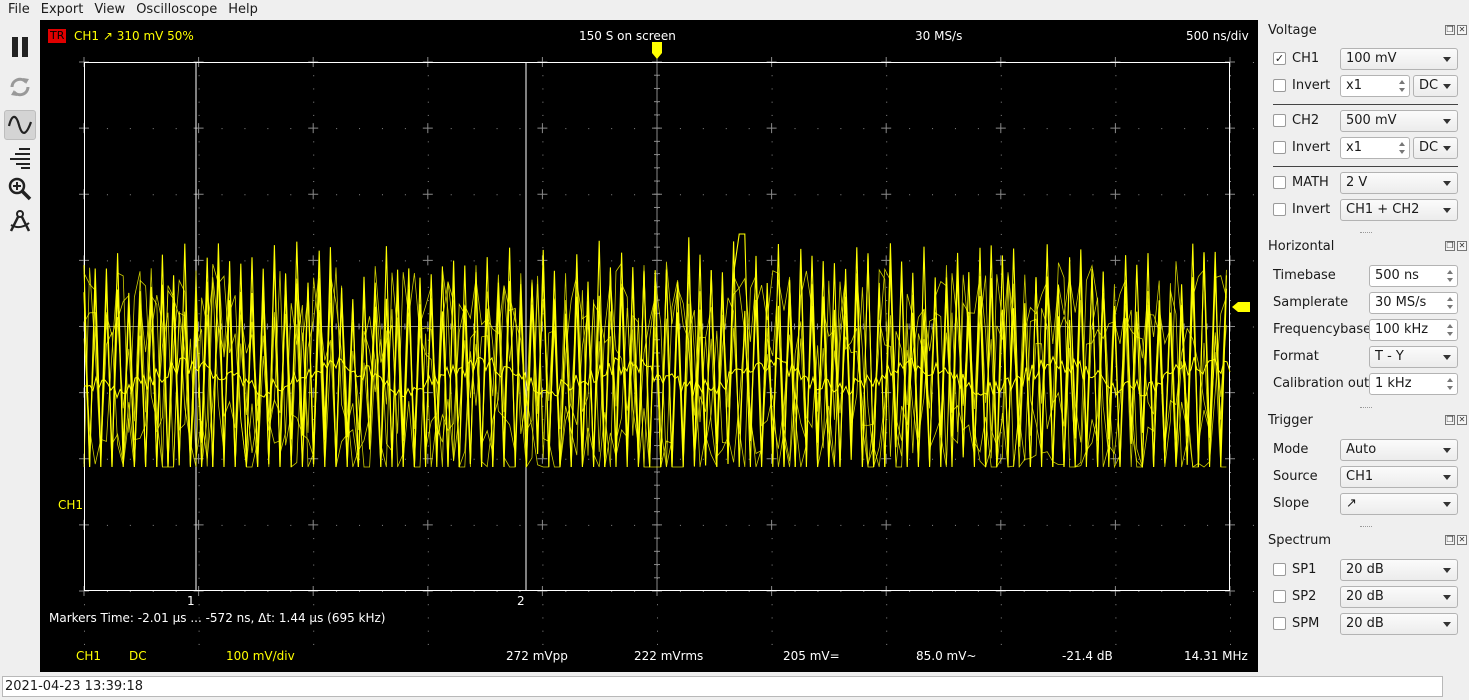  I want to click on voltage-title: Voltage, so click(1292, 30).